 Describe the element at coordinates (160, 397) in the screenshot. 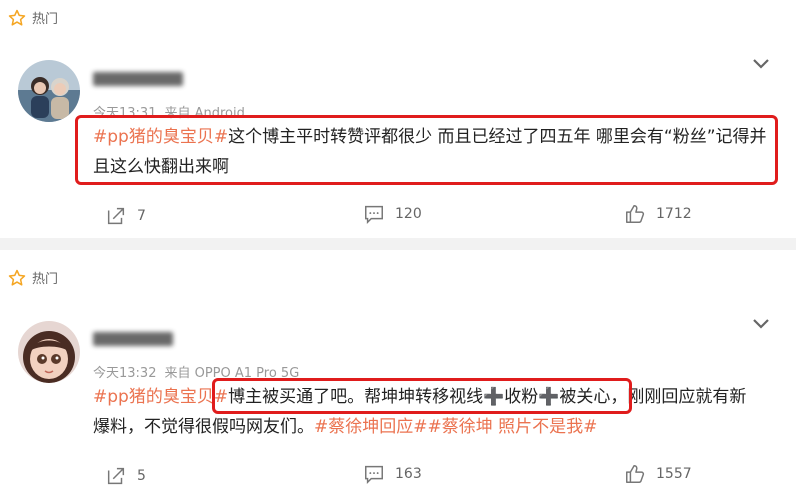

I see `topic-tag: #pp猪的臭宝贝#` at that location.